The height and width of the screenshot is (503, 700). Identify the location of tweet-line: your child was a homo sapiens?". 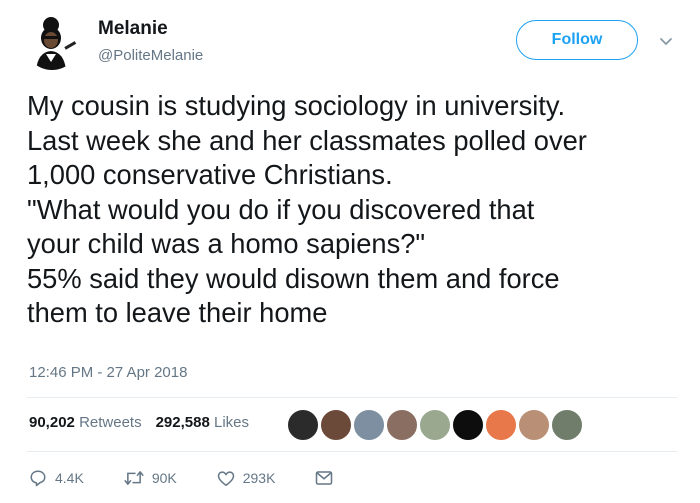
(226, 243).